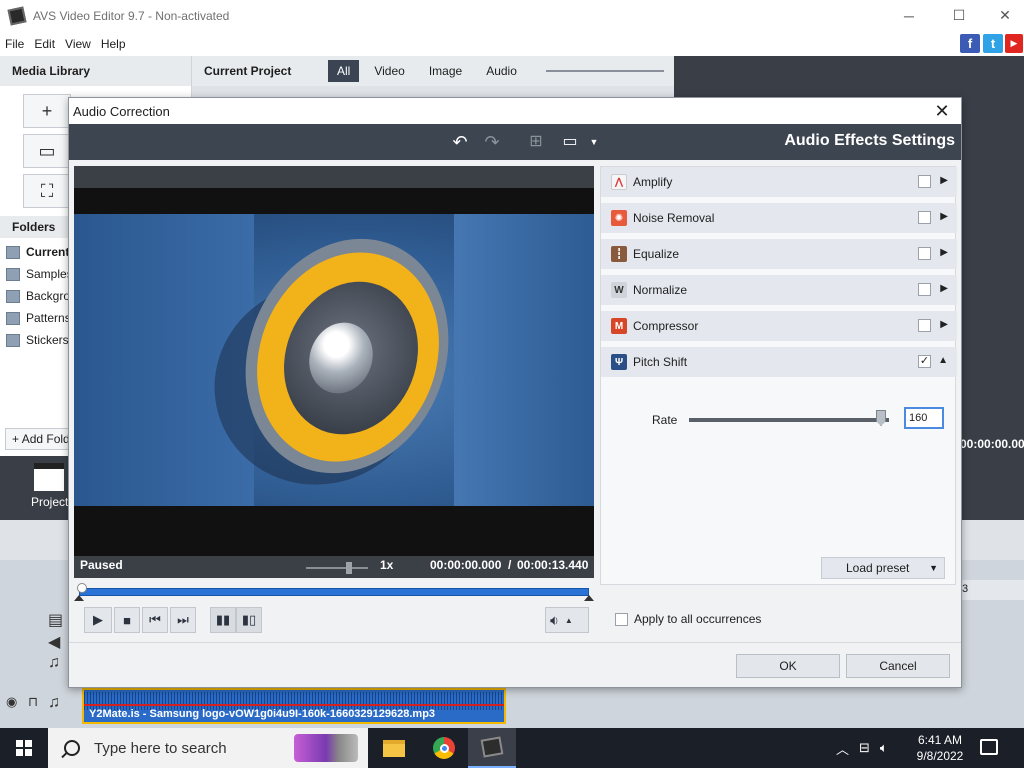 Image resolution: width=1024 pixels, height=768 pixels. I want to click on ok-button: OK, so click(788, 666).